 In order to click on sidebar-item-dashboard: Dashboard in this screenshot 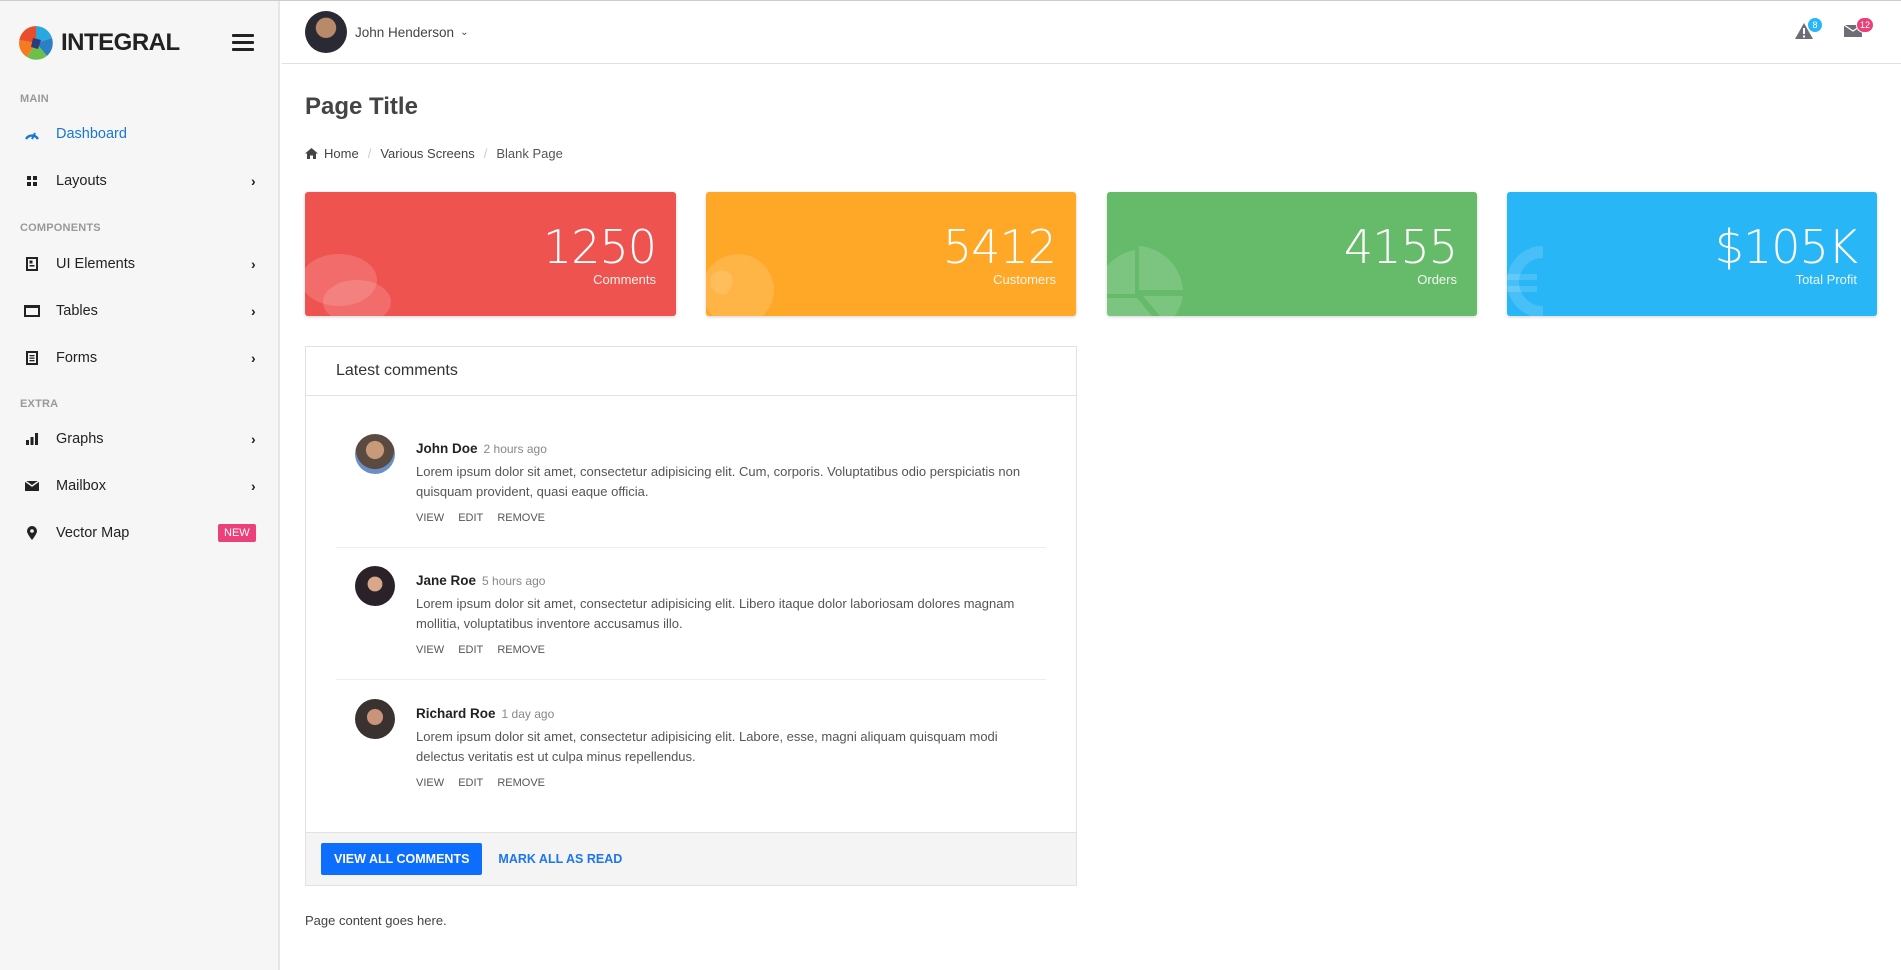, I will do `click(139, 134)`.